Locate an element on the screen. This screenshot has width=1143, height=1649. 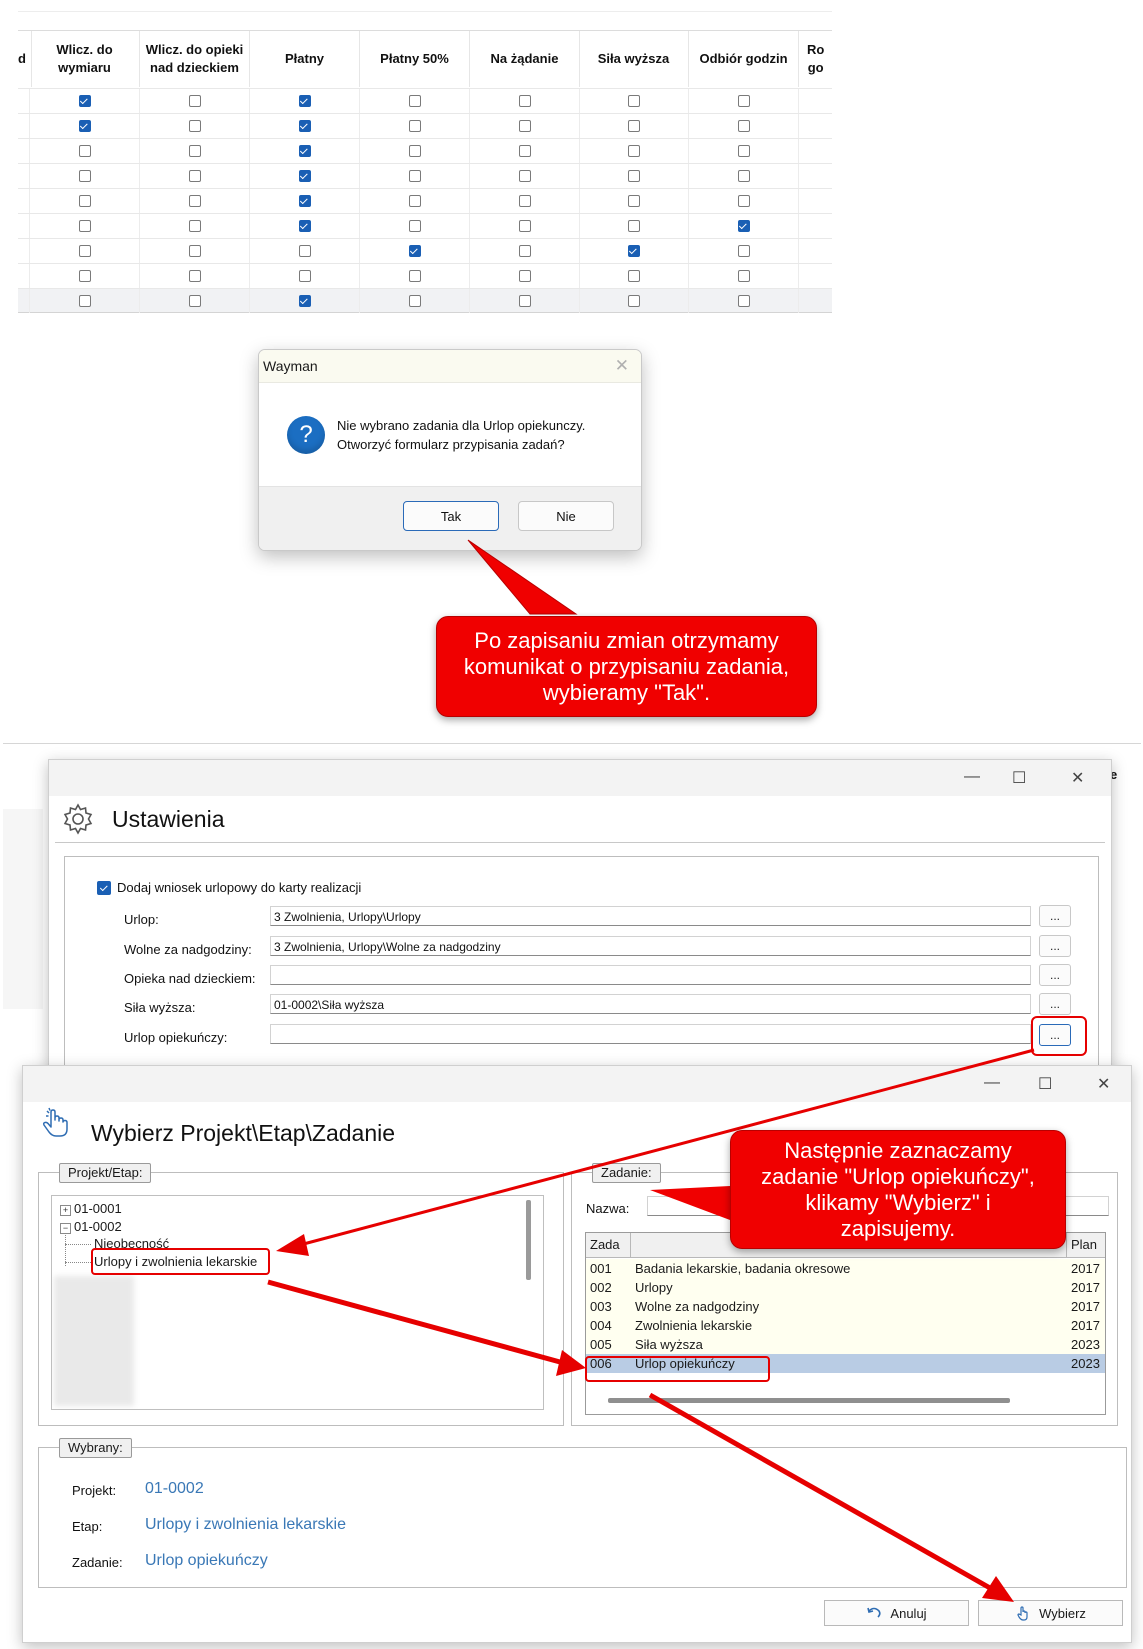
grid-horizontal-scrollbar is located at coordinates (809, 1400).